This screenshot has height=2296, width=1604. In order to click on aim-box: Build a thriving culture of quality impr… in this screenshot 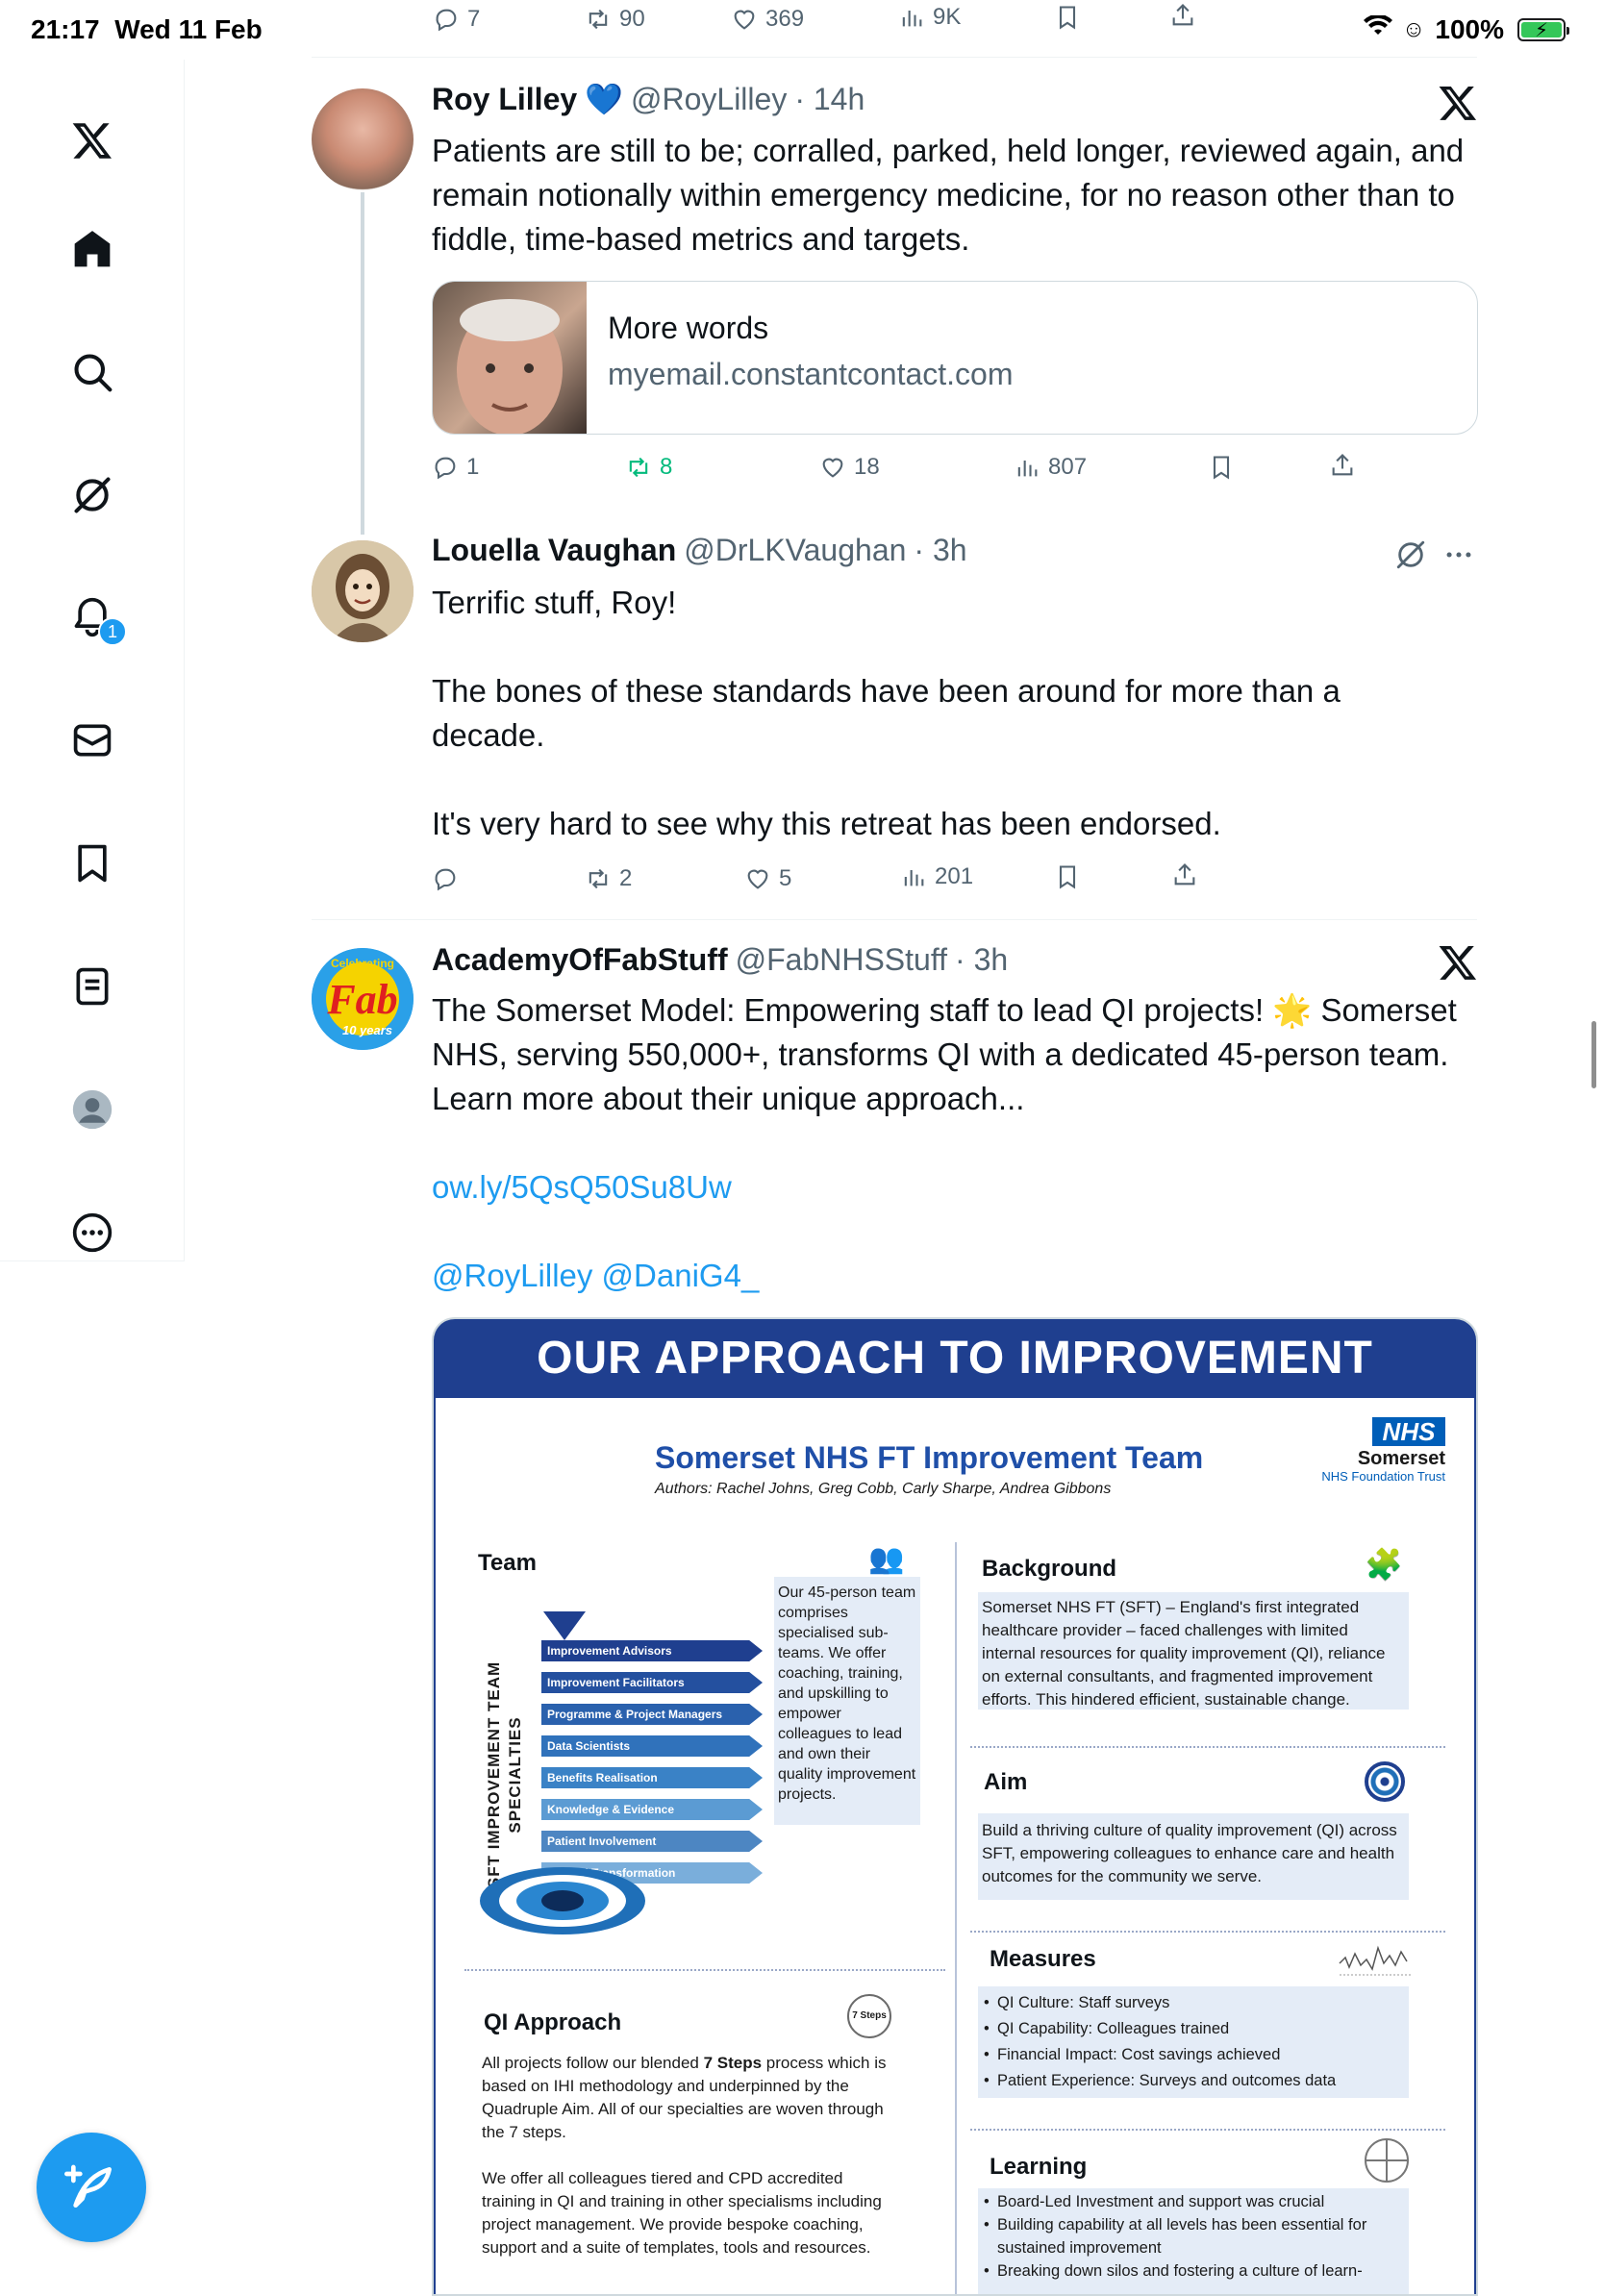, I will do `click(1193, 1856)`.